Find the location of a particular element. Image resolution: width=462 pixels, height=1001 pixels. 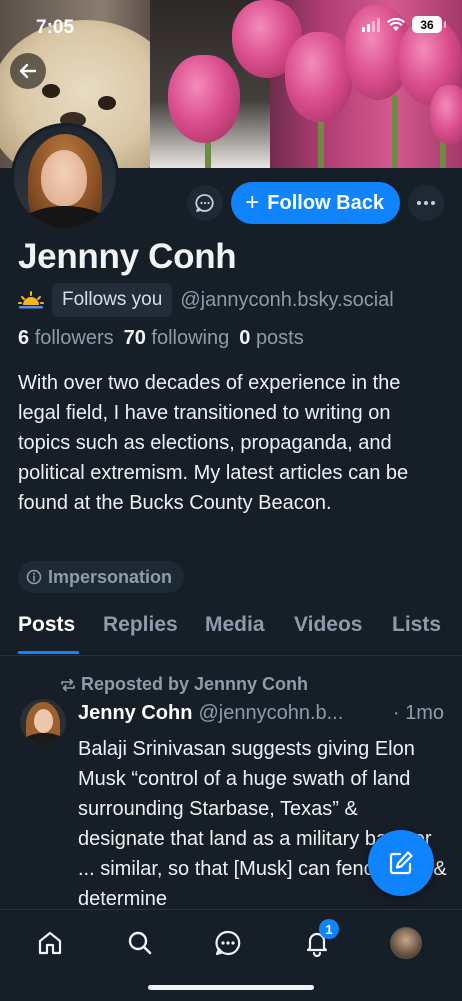

chat-icon is located at coordinates (228, 943).